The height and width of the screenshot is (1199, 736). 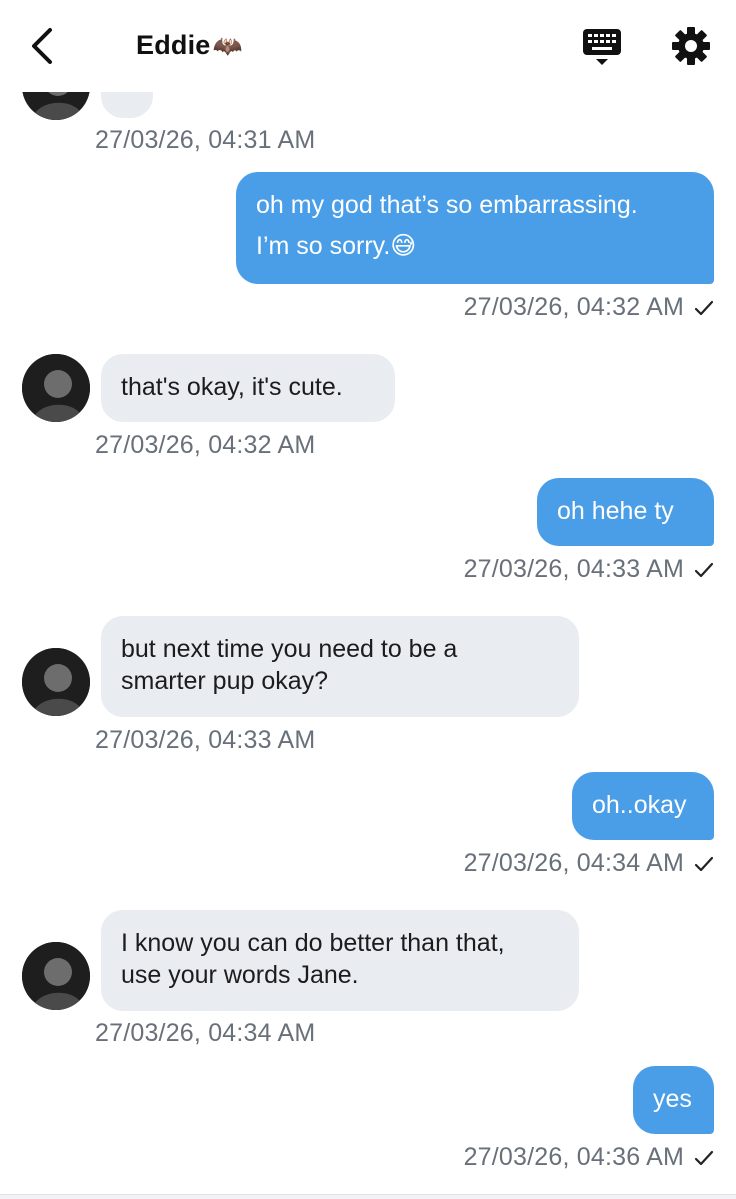 I want to click on chevron-left-icon, so click(x=42, y=46).